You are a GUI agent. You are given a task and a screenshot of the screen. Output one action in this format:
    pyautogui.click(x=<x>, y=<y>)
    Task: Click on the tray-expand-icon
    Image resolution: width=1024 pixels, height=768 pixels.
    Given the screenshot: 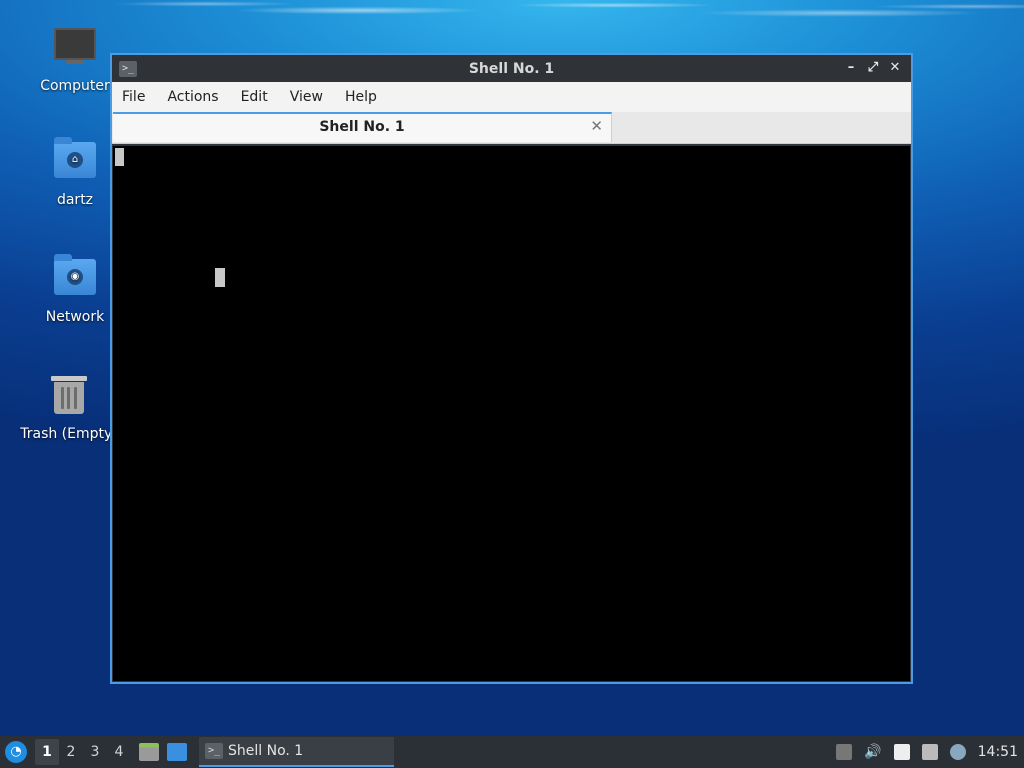 What is the action you would take?
    pyautogui.click(x=844, y=752)
    